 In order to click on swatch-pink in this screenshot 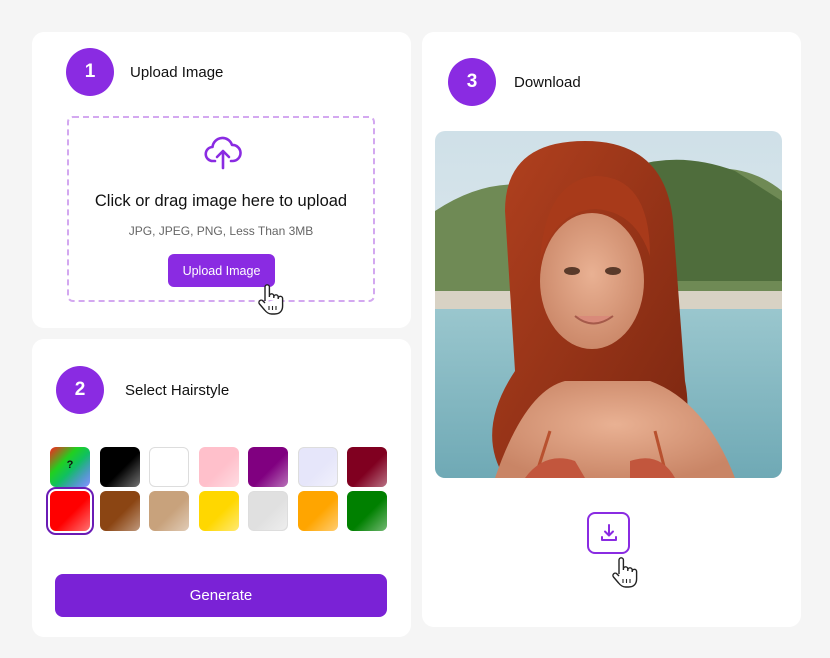, I will do `click(218, 467)`.